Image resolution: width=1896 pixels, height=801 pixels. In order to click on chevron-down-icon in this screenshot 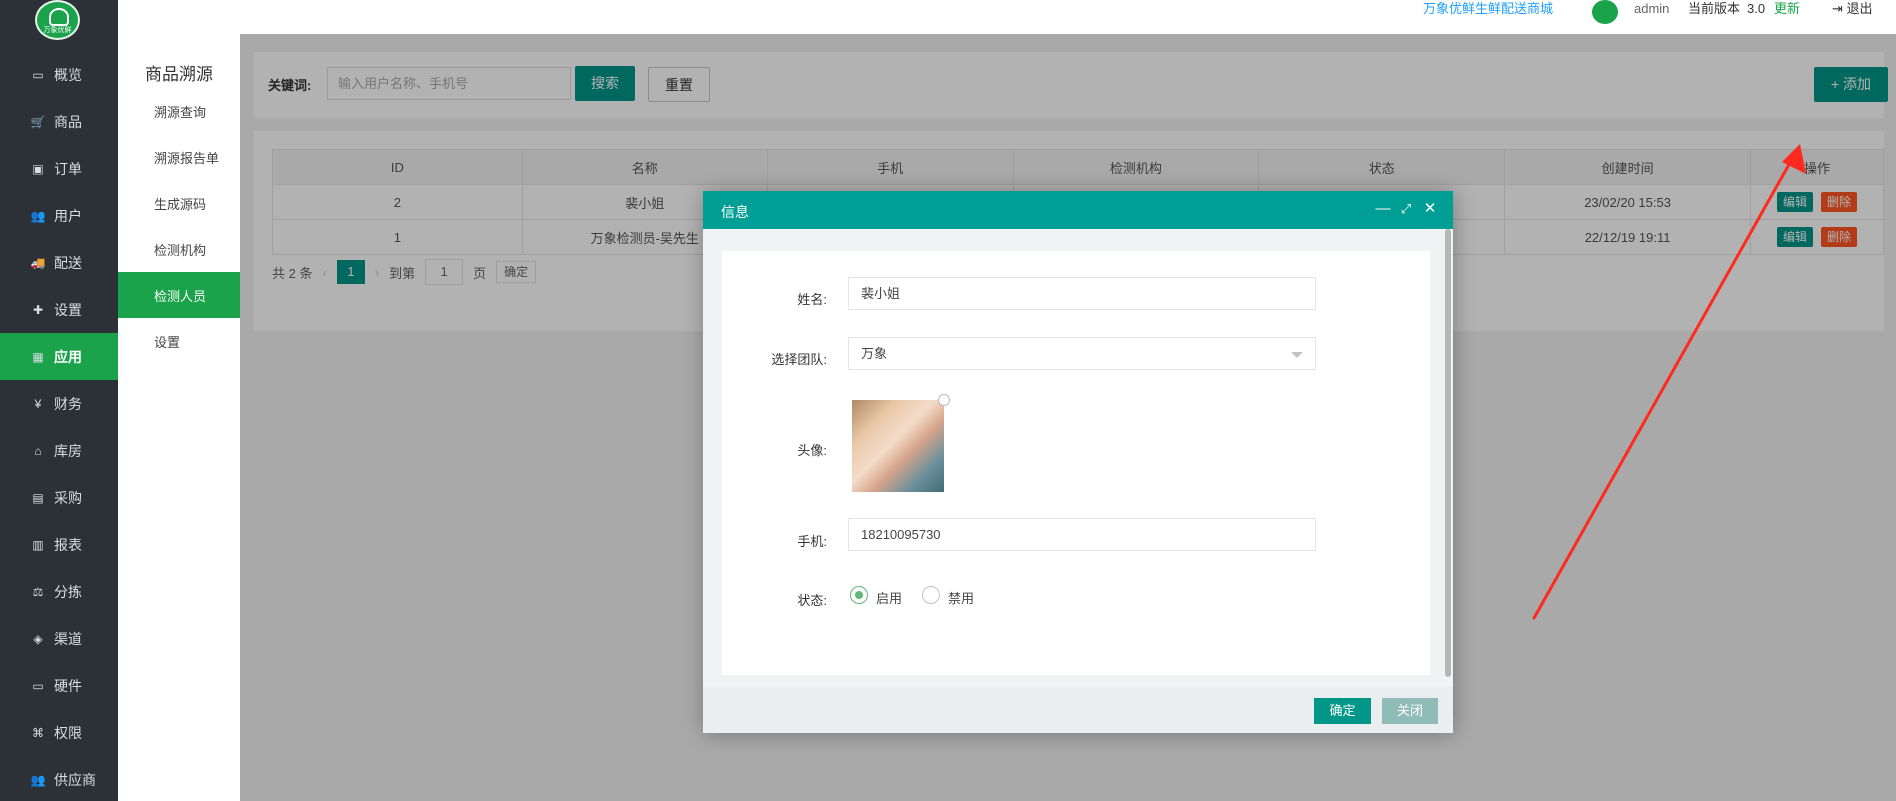, I will do `click(1297, 355)`.